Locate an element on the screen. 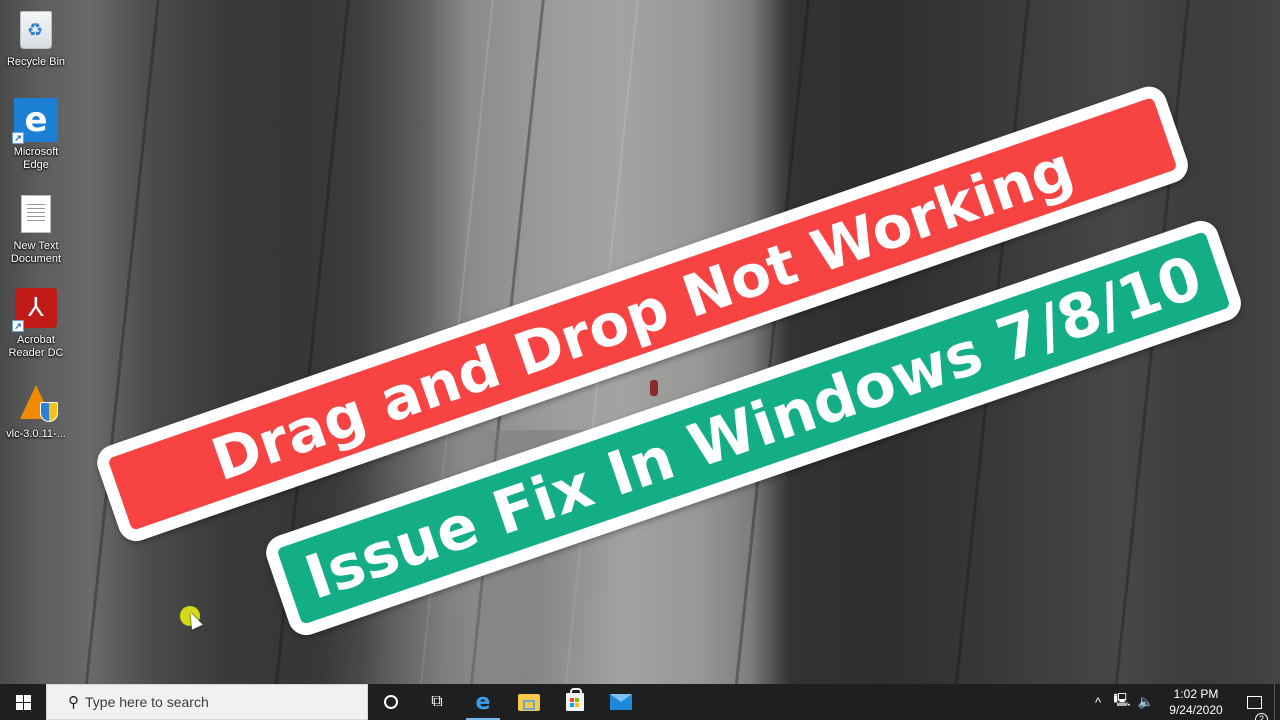 The width and height of the screenshot is (1280, 720). network-icon: 🖳 is located at coordinates (1122, 699).